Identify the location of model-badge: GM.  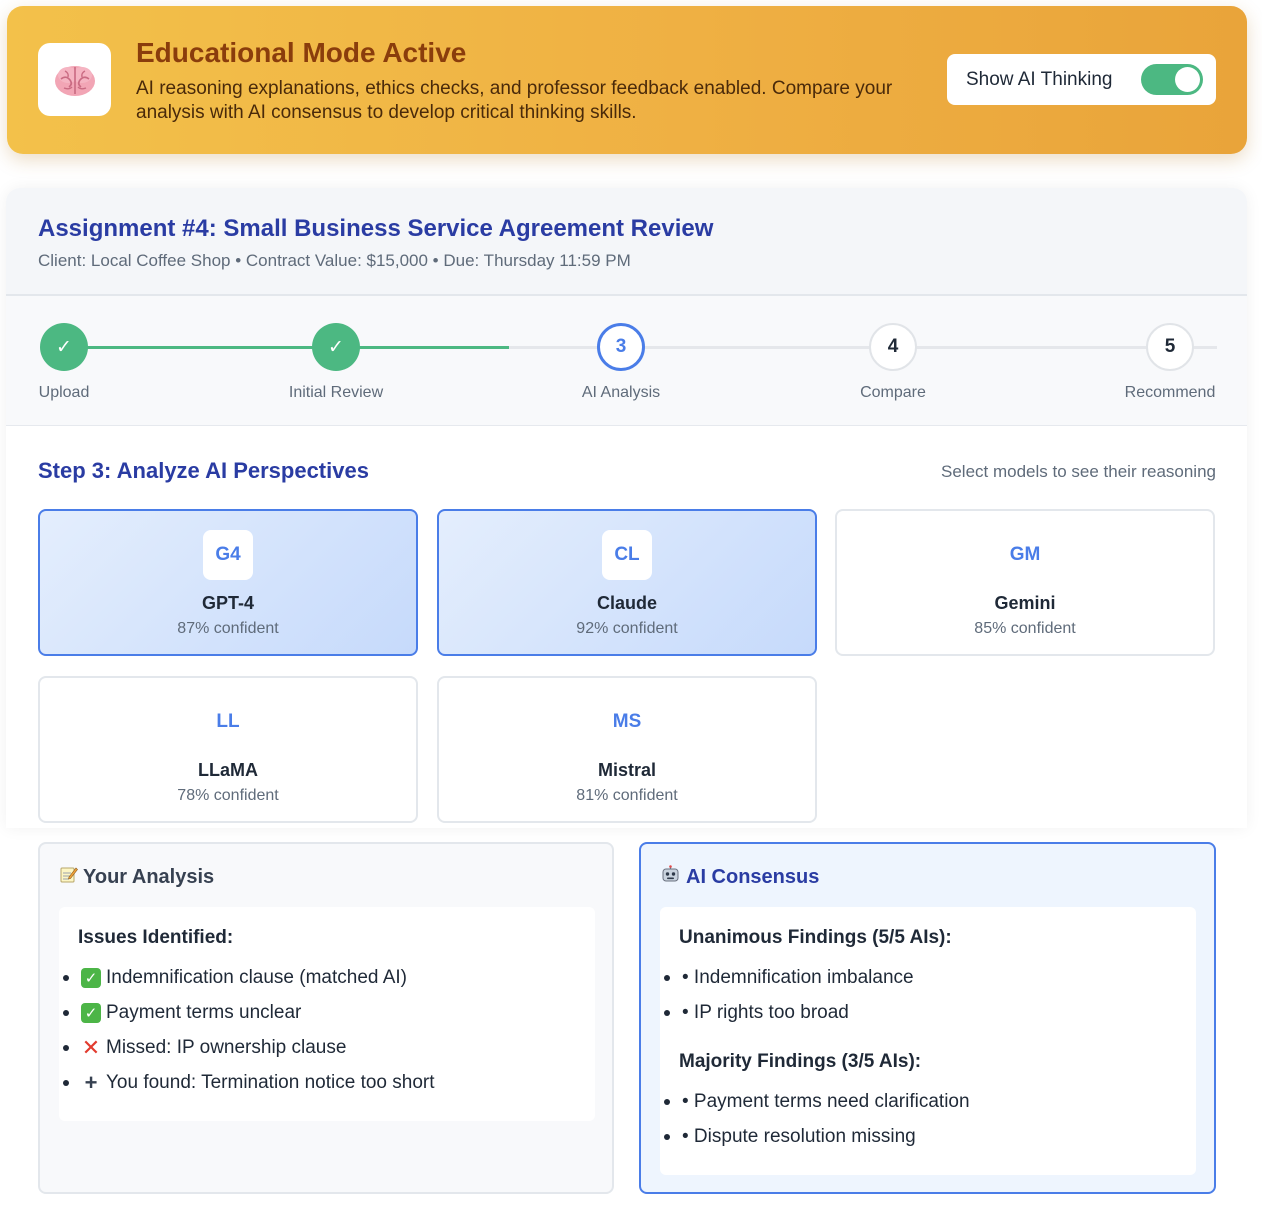
(1025, 555).